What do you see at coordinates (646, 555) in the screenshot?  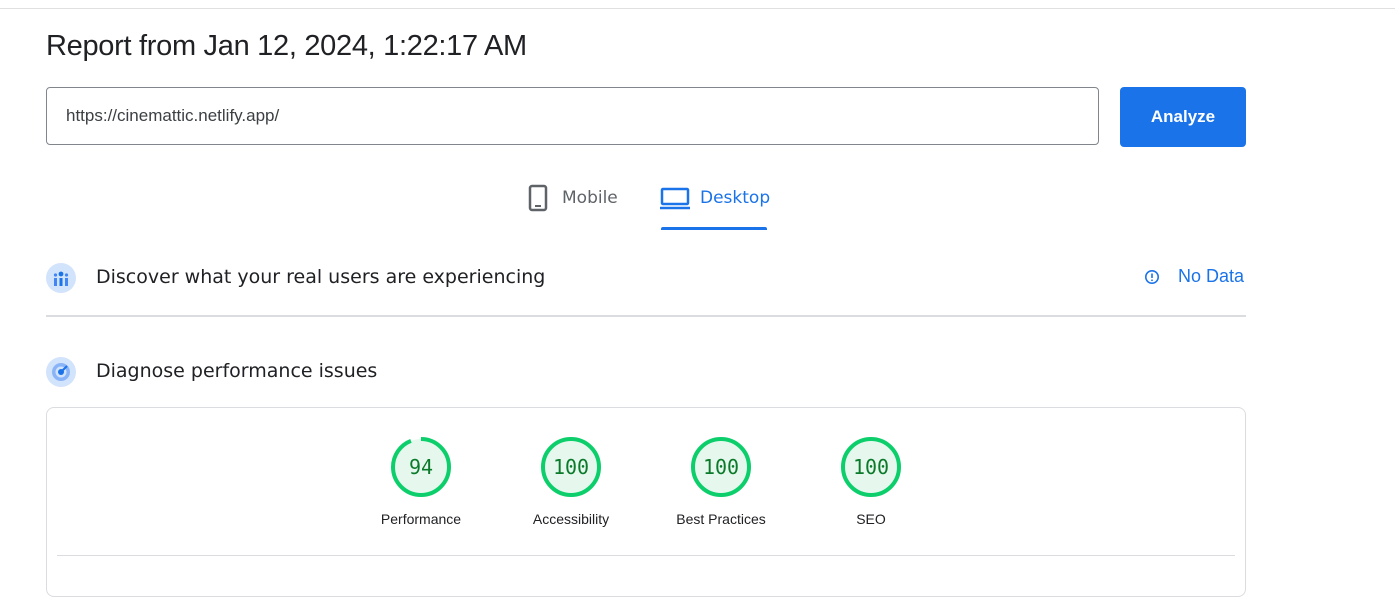 I see `card-divider` at bounding box center [646, 555].